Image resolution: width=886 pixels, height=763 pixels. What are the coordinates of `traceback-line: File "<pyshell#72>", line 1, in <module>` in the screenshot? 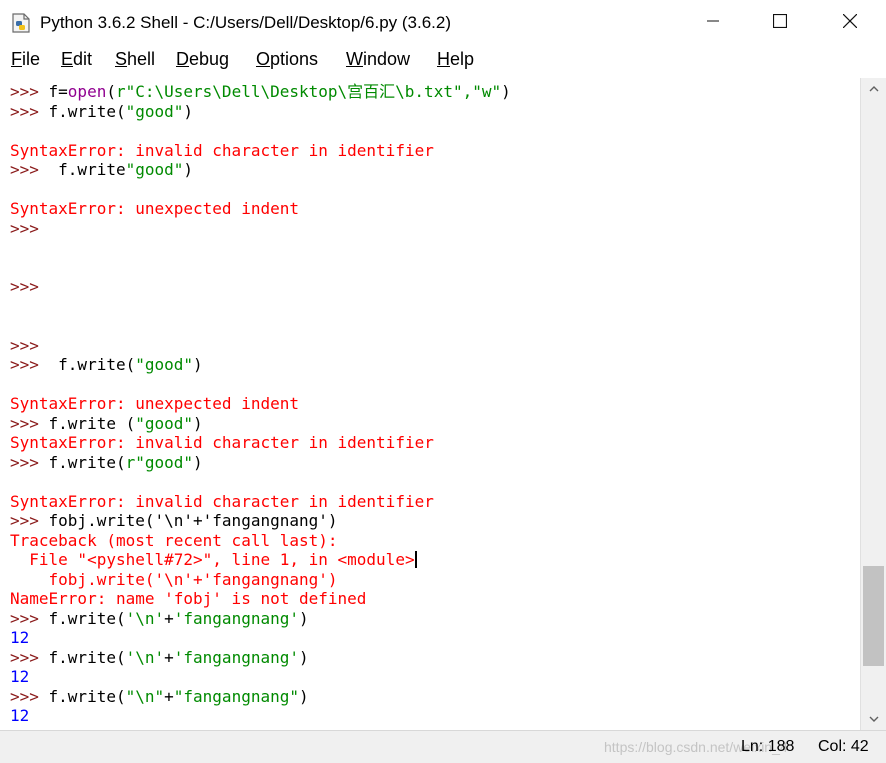 It's located at (213, 559).